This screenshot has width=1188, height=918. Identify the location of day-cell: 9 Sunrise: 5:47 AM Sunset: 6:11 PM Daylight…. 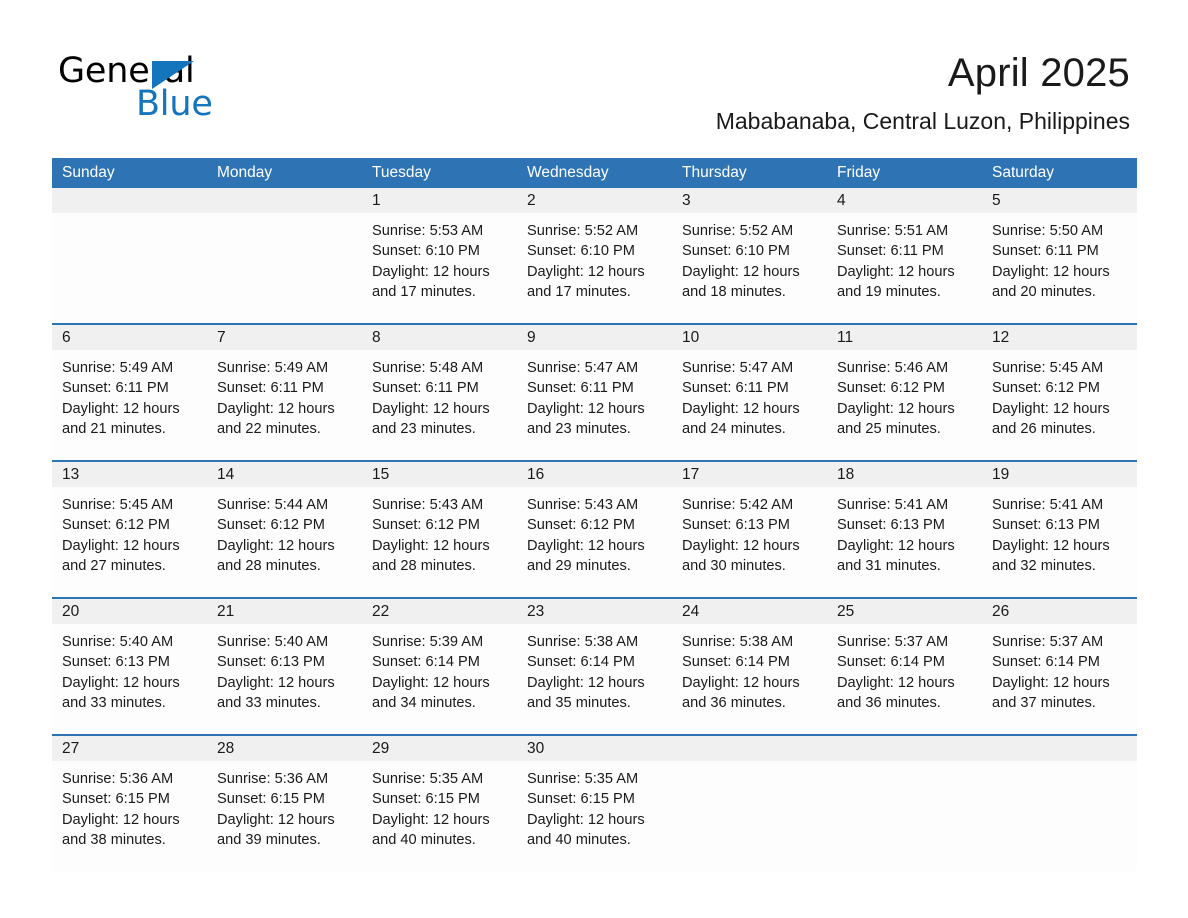
(594, 392).